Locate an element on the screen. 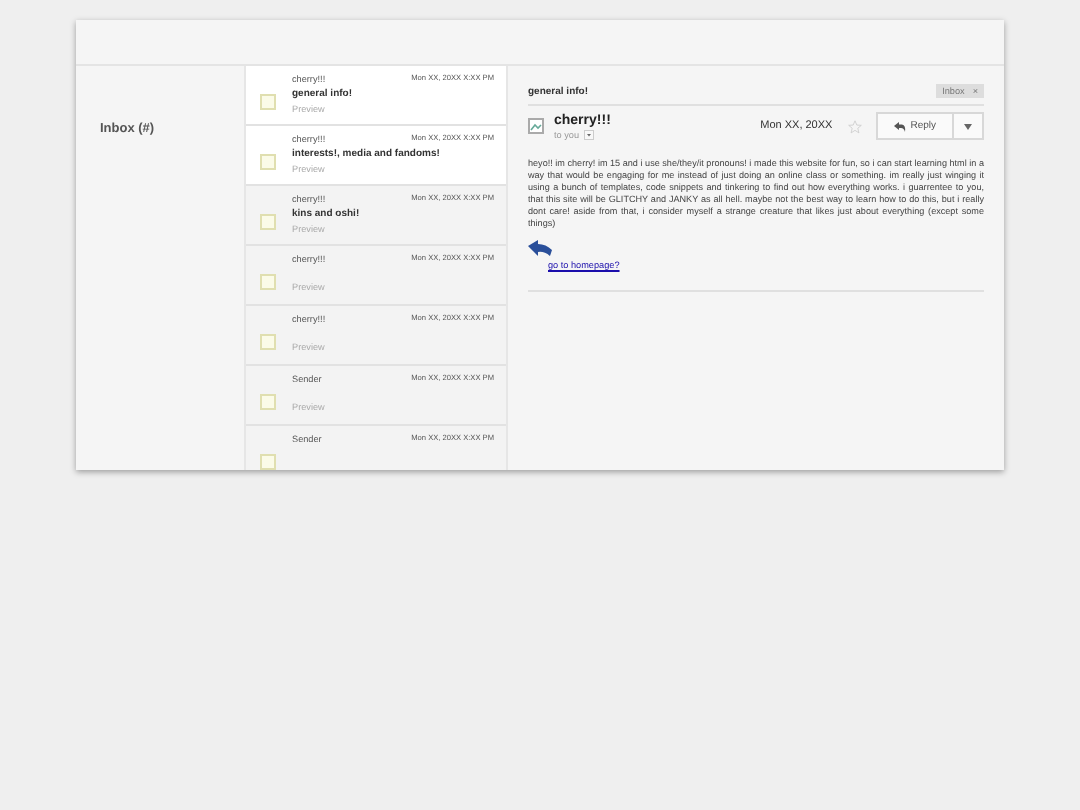 The image size is (1080, 810). arrow-left-icon is located at coordinates (540, 249).